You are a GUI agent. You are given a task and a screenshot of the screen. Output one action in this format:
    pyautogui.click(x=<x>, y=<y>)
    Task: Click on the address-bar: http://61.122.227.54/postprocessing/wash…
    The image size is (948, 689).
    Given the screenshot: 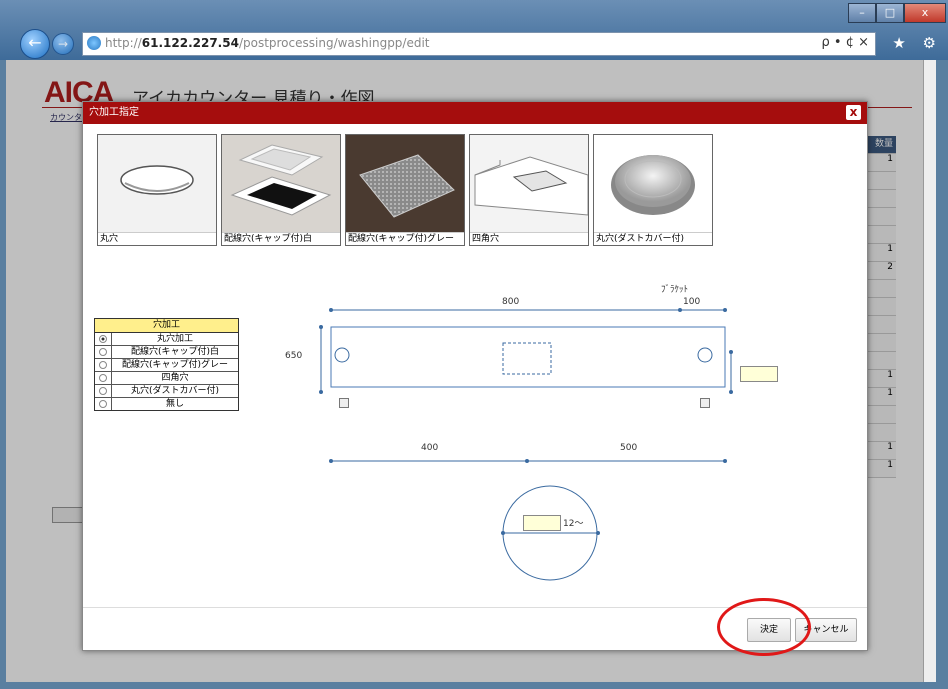 What is the action you would take?
    pyautogui.click(x=479, y=44)
    